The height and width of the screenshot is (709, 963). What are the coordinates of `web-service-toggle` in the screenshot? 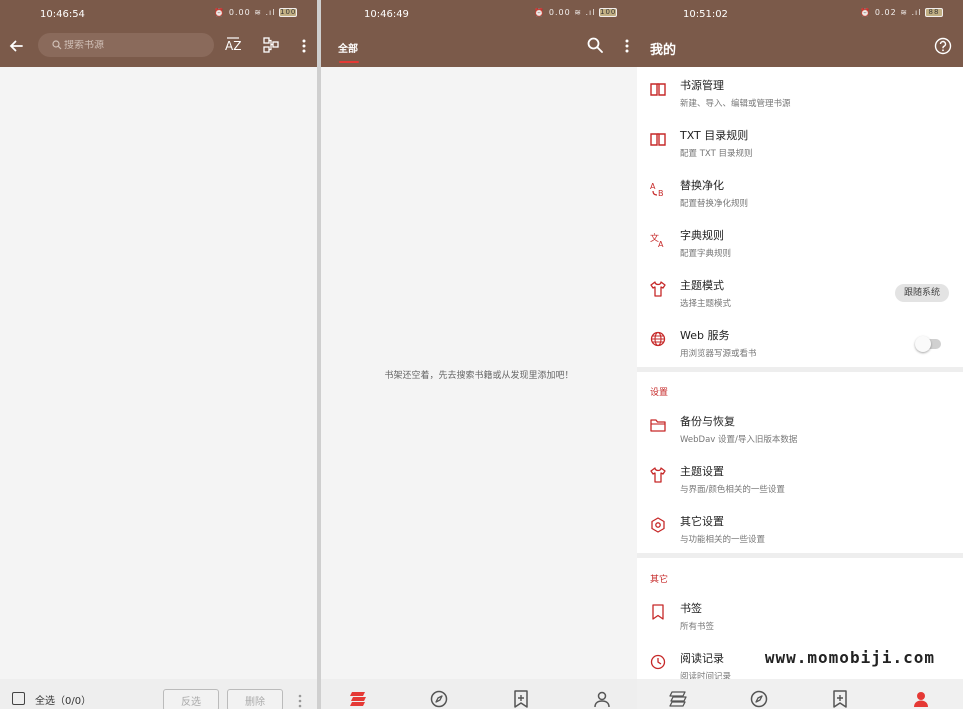 It's located at (928, 344).